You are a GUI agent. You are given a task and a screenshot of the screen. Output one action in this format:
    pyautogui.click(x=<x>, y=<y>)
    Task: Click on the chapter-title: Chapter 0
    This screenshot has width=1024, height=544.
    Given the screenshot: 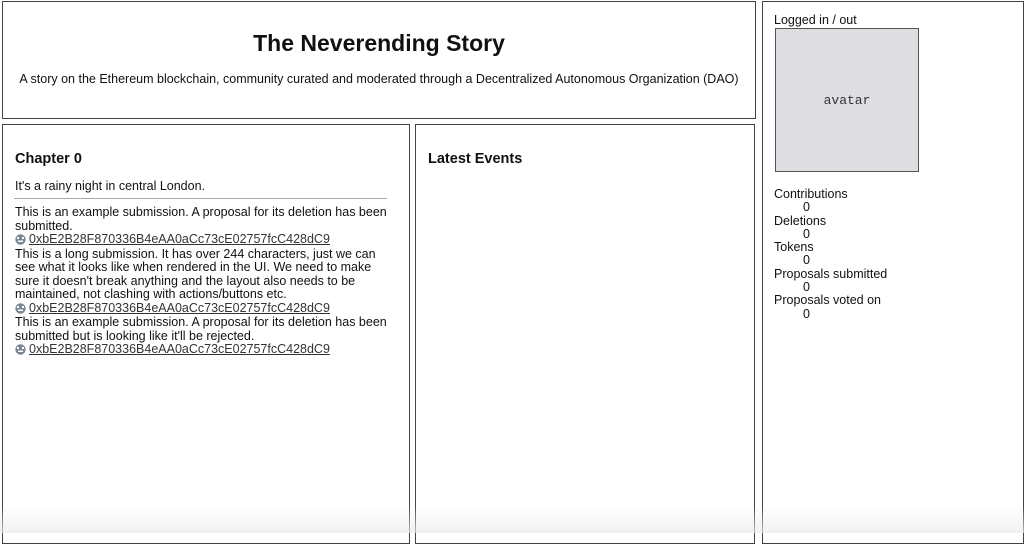 What is the action you would take?
    pyautogui.click(x=48, y=159)
    